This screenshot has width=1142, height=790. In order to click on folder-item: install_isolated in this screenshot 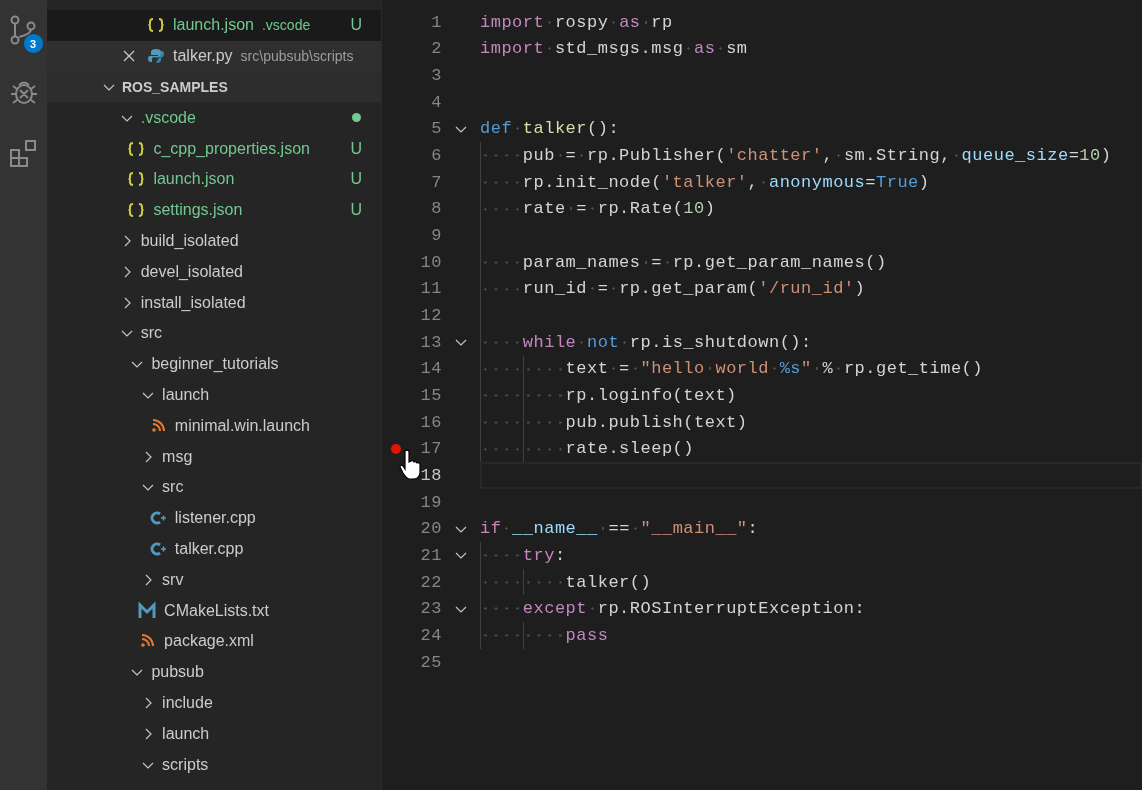, I will do `click(193, 302)`.